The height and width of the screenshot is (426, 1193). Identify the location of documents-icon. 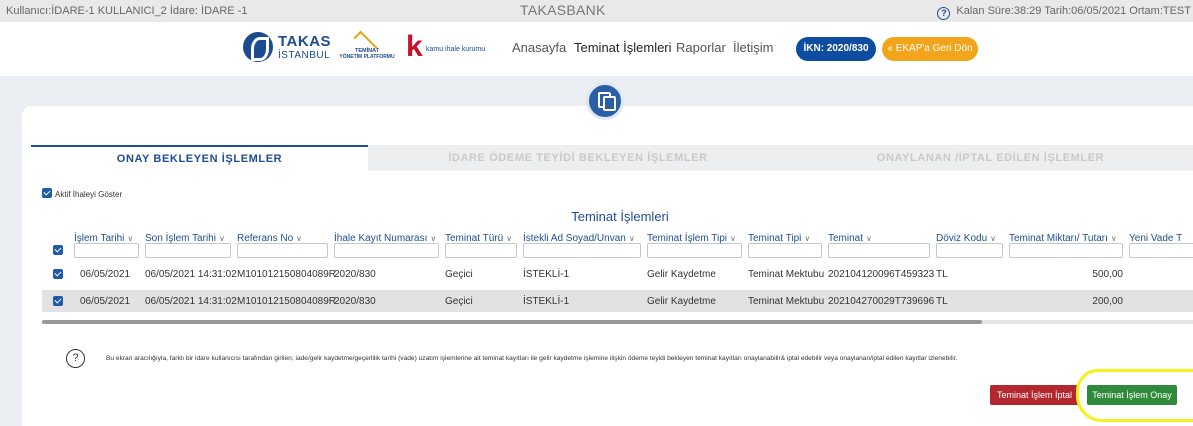
(605, 101).